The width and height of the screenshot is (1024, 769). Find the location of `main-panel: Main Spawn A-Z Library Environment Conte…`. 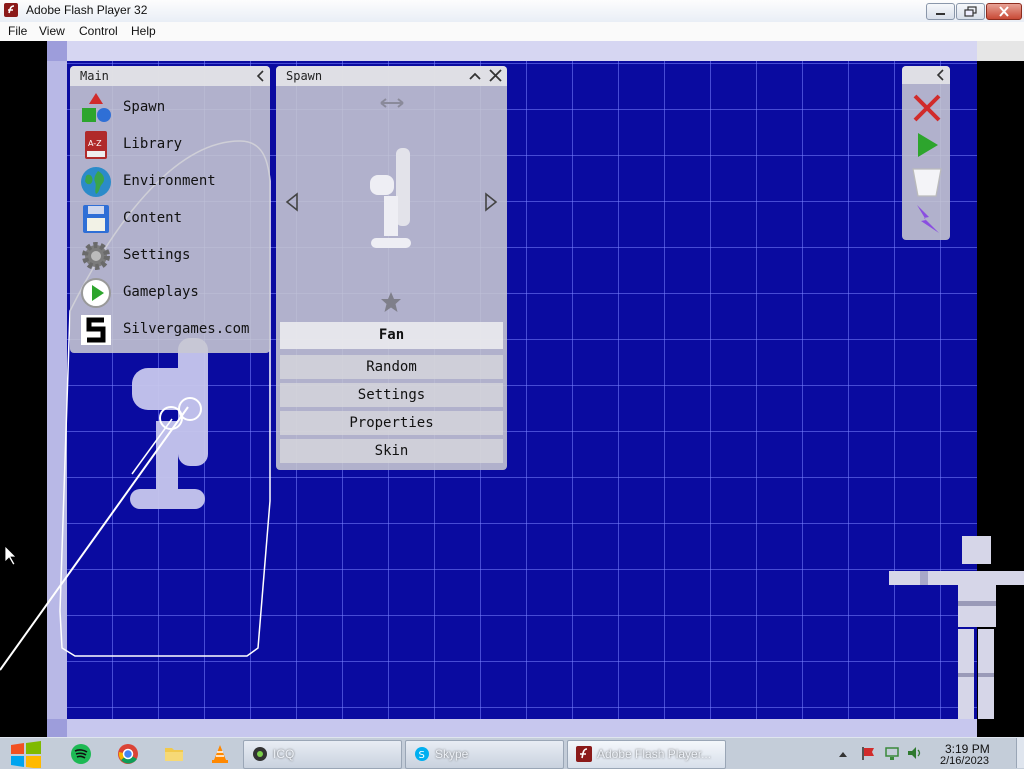

main-panel: Main Spawn A-Z Library Environment Conte… is located at coordinates (170, 209).